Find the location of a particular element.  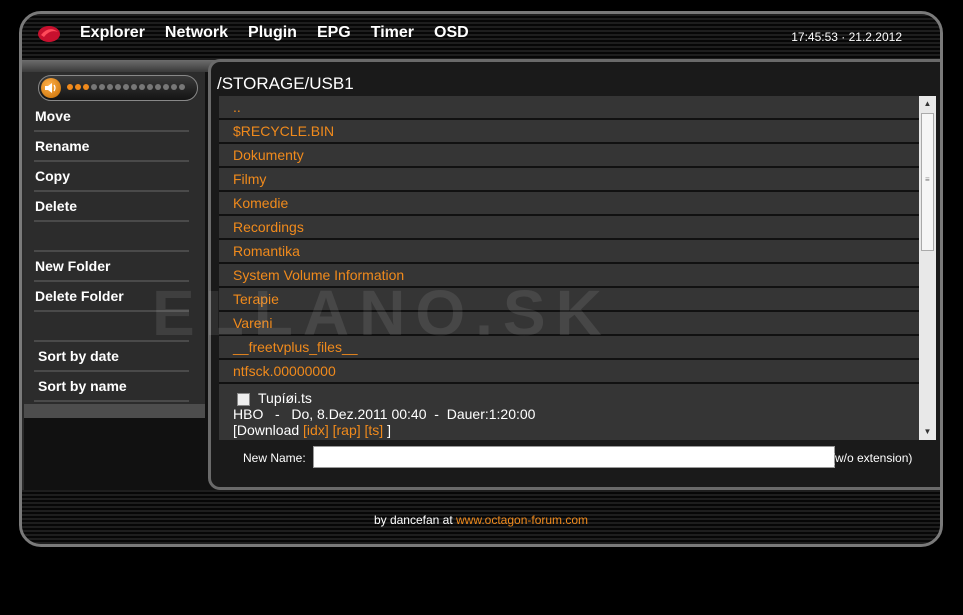

folder-item: Komedie is located at coordinates (569, 204).